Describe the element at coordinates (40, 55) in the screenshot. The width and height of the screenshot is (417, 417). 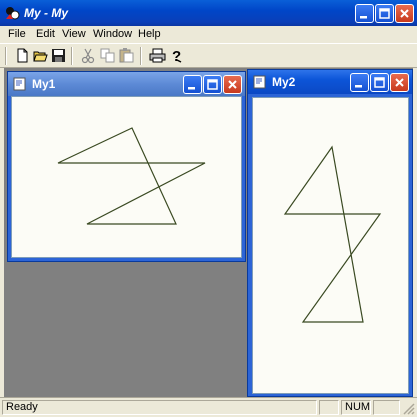
I see `open-icon` at that location.